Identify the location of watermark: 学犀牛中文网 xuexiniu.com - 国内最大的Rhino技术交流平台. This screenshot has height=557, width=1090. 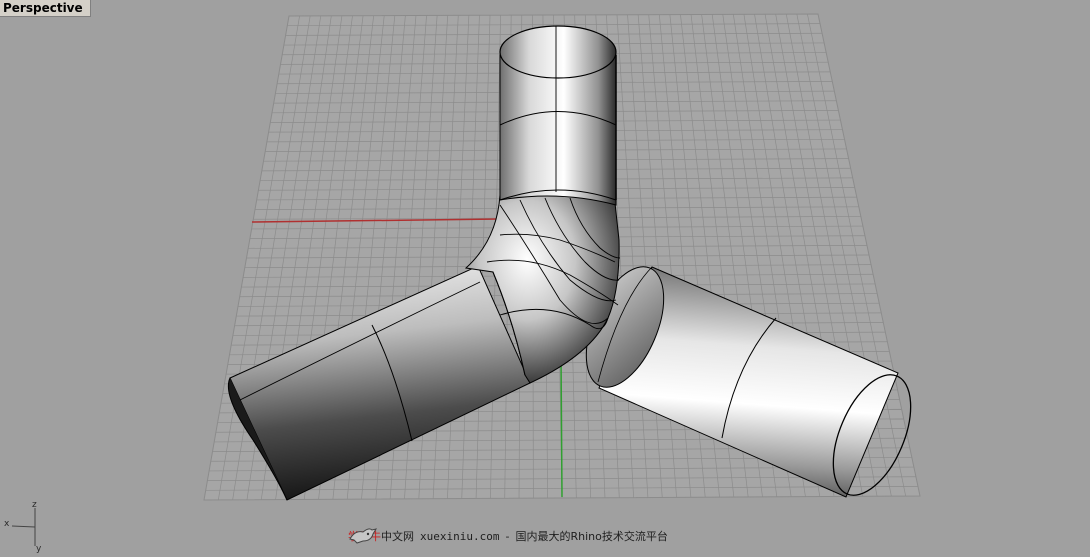
(508, 536).